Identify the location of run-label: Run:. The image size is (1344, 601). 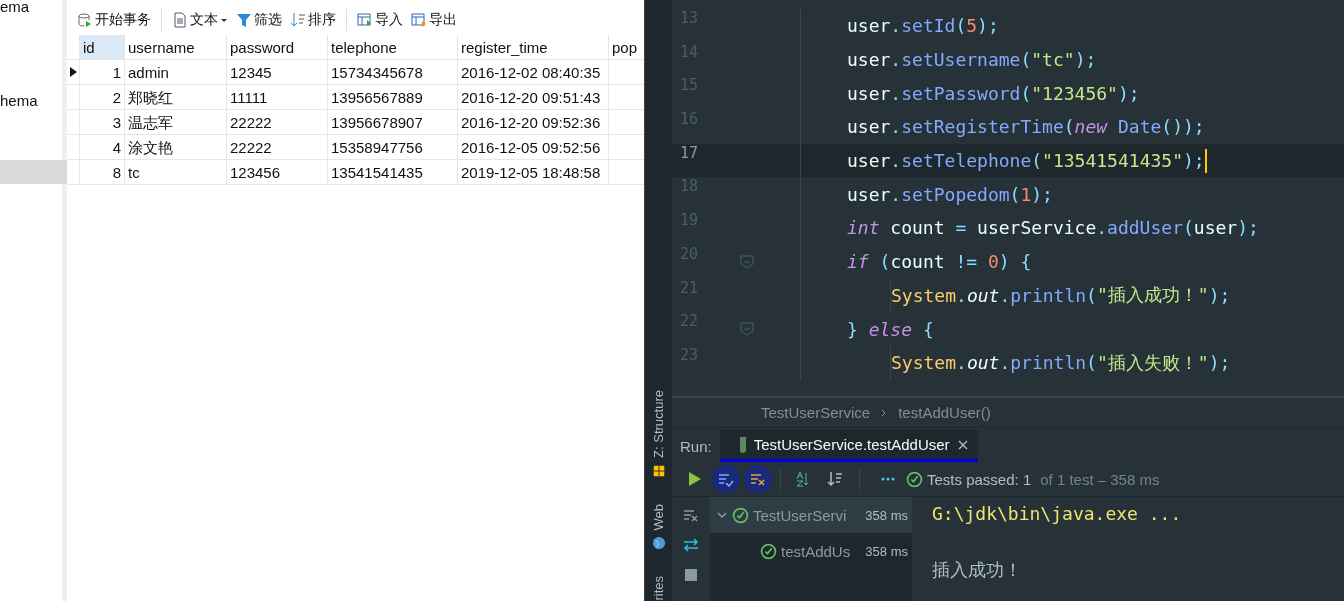
(696, 446).